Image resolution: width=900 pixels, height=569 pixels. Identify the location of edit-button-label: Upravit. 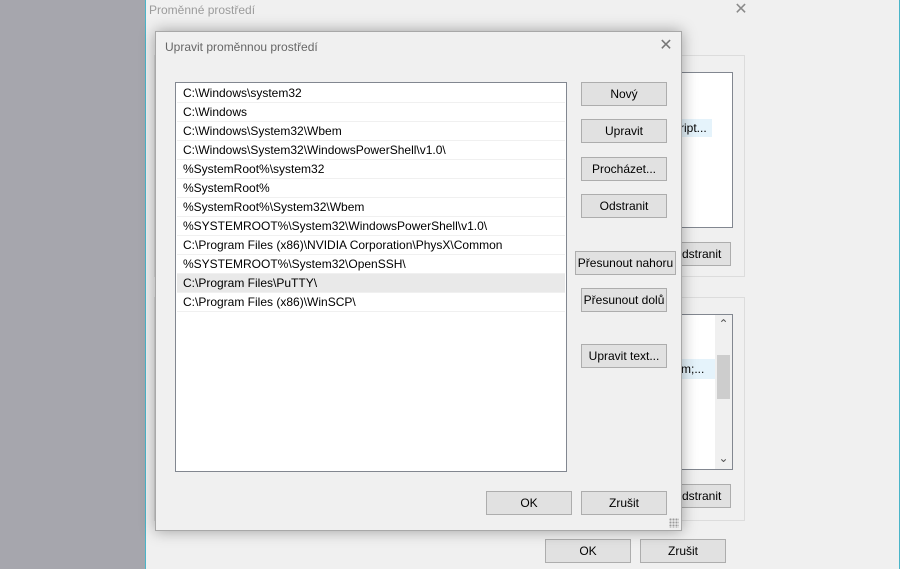
(623, 131).